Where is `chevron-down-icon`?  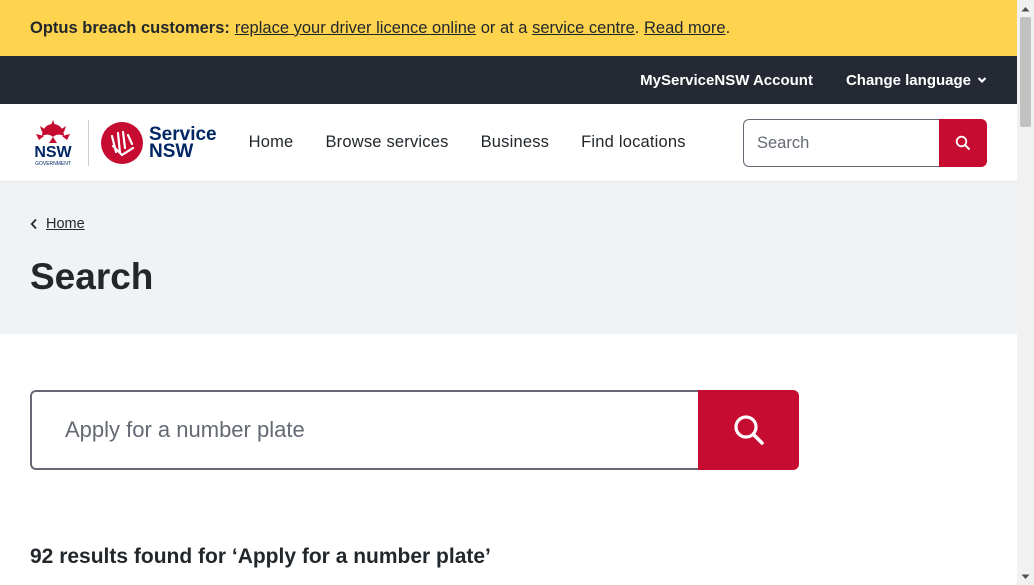 chevron-down-icon is located at coordinates (982, 80).